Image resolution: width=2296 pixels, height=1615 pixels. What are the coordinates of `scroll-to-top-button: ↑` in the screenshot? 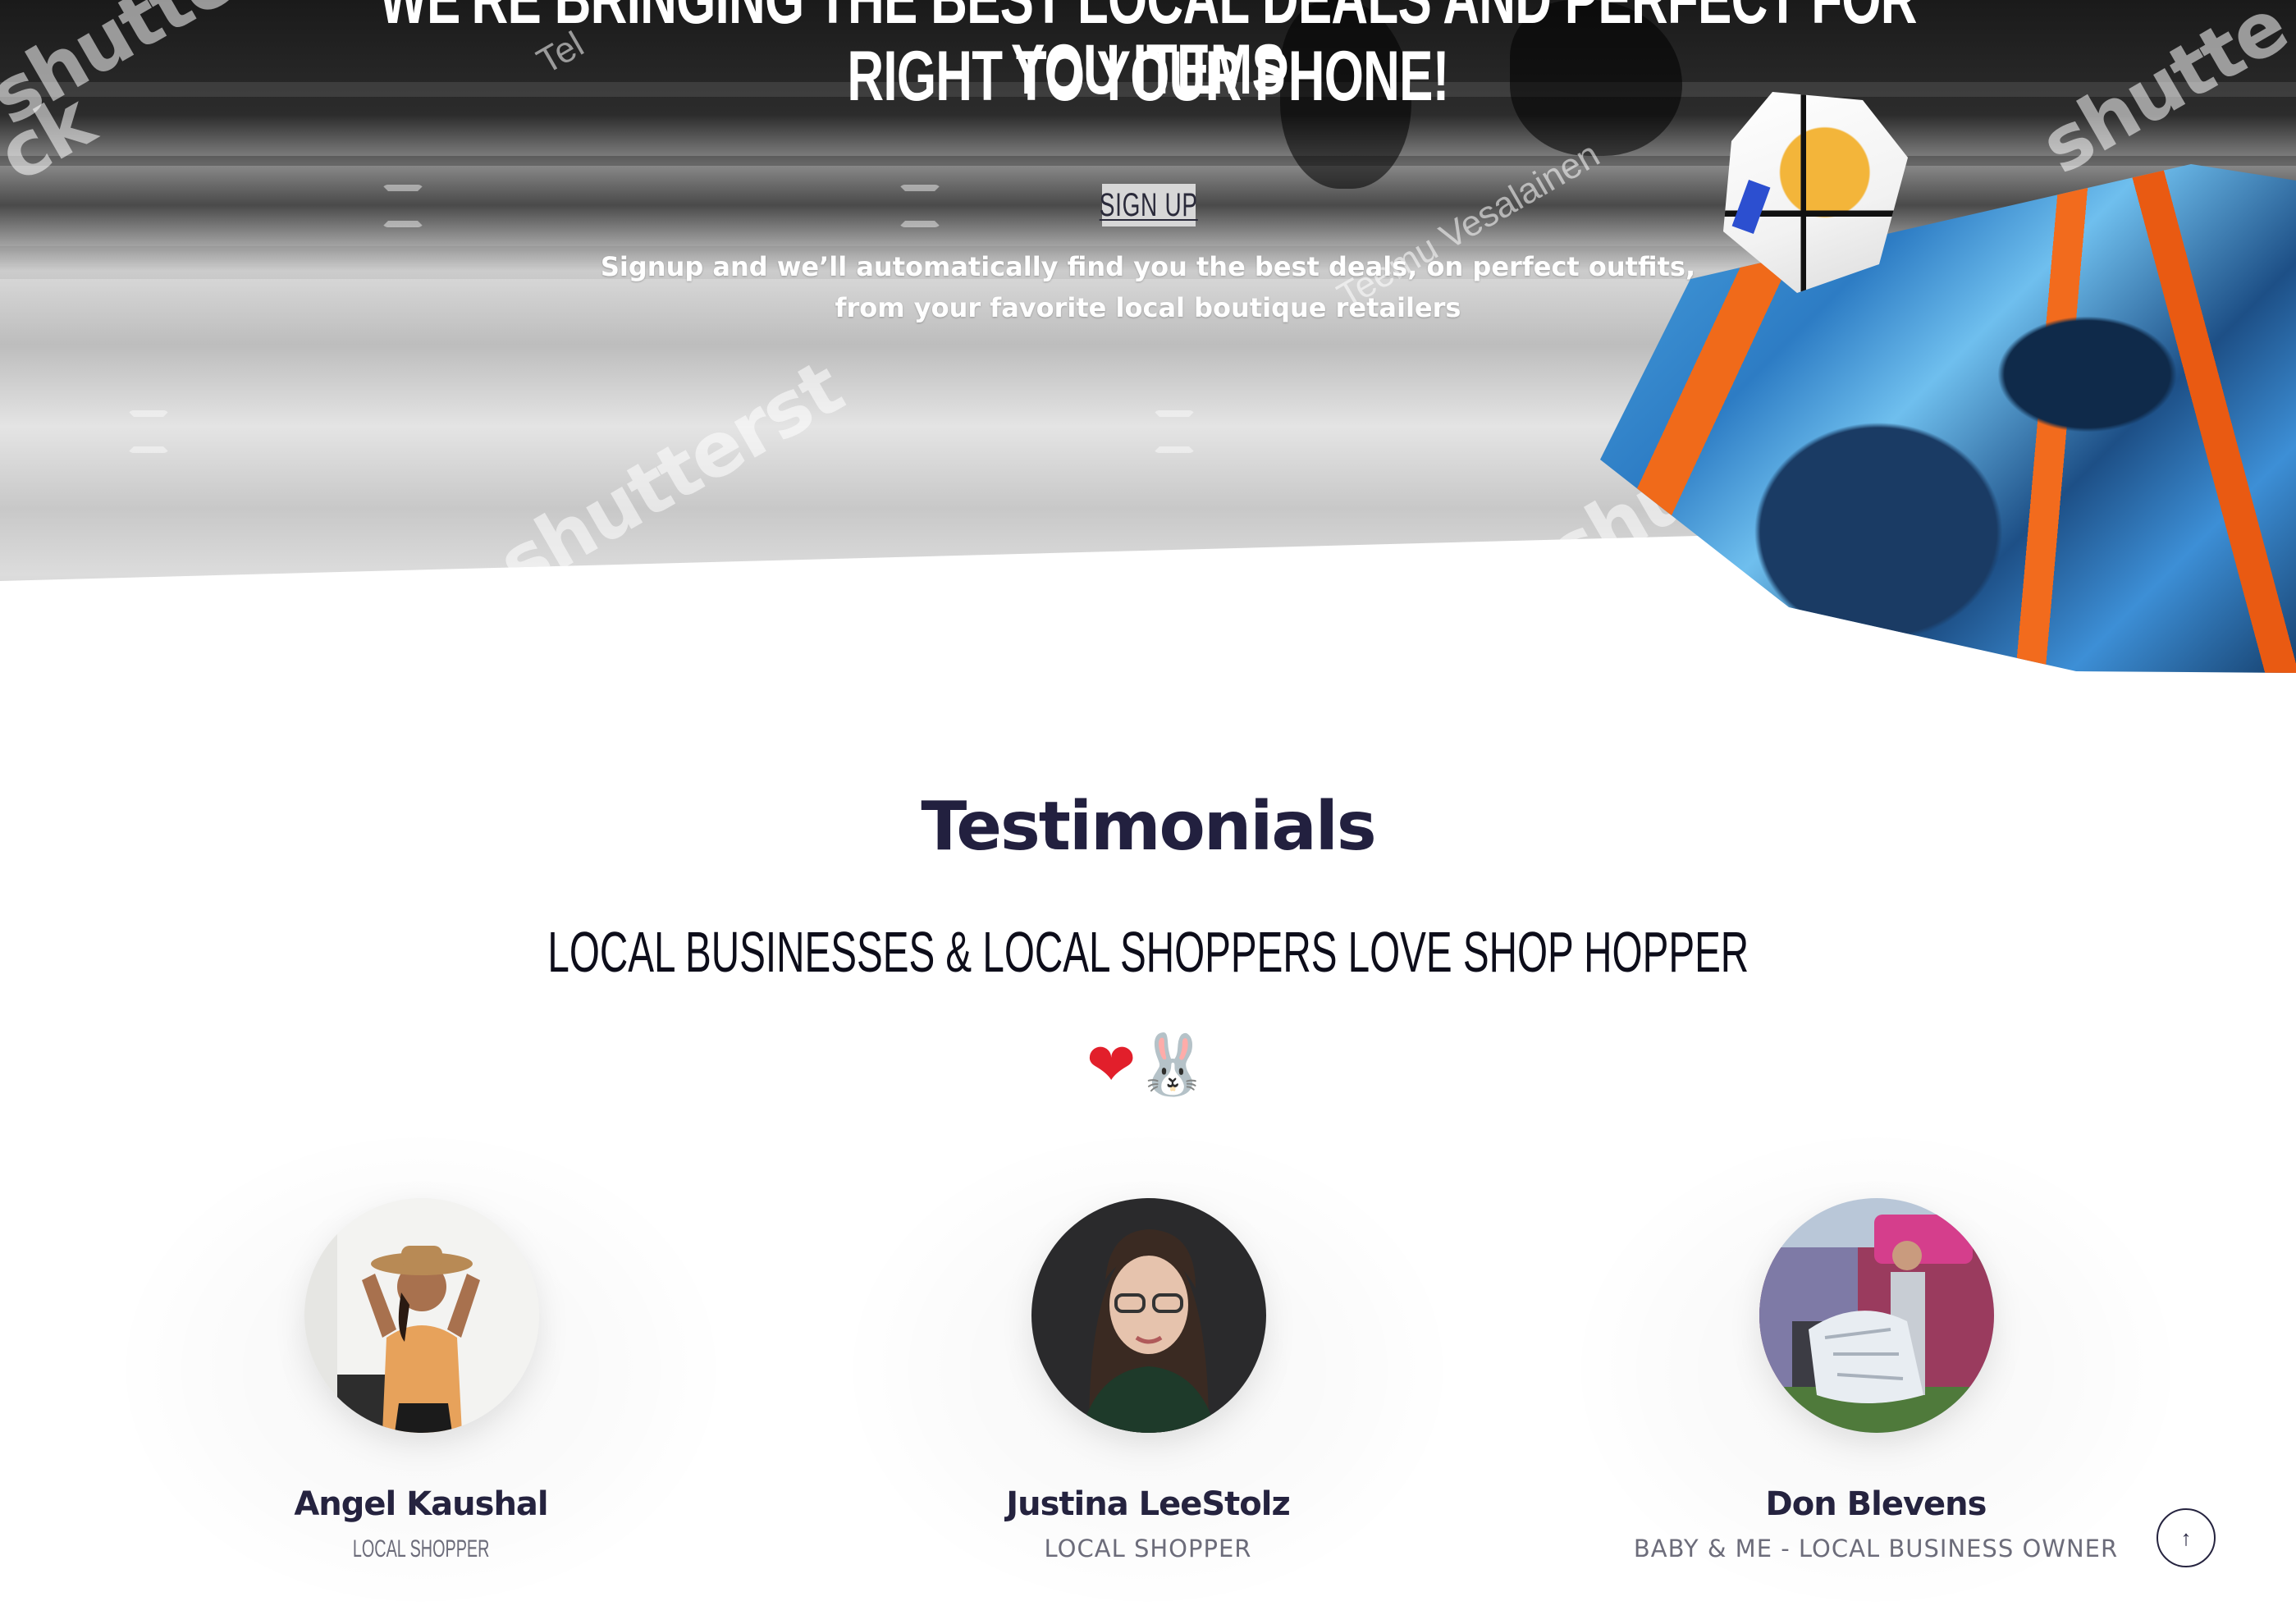 It's located at (2186, 1537).